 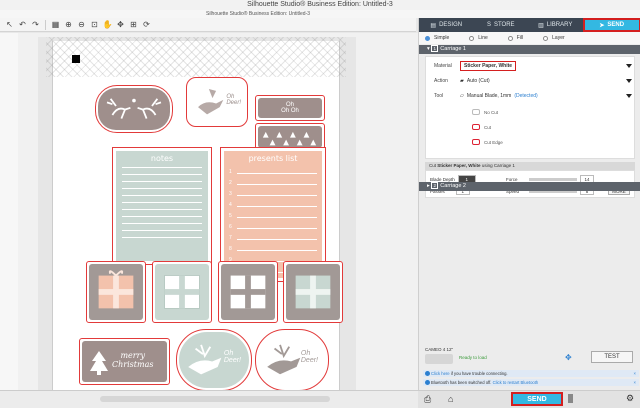 I want to click on presents-list-row: 5, so click(x=273, y=215).